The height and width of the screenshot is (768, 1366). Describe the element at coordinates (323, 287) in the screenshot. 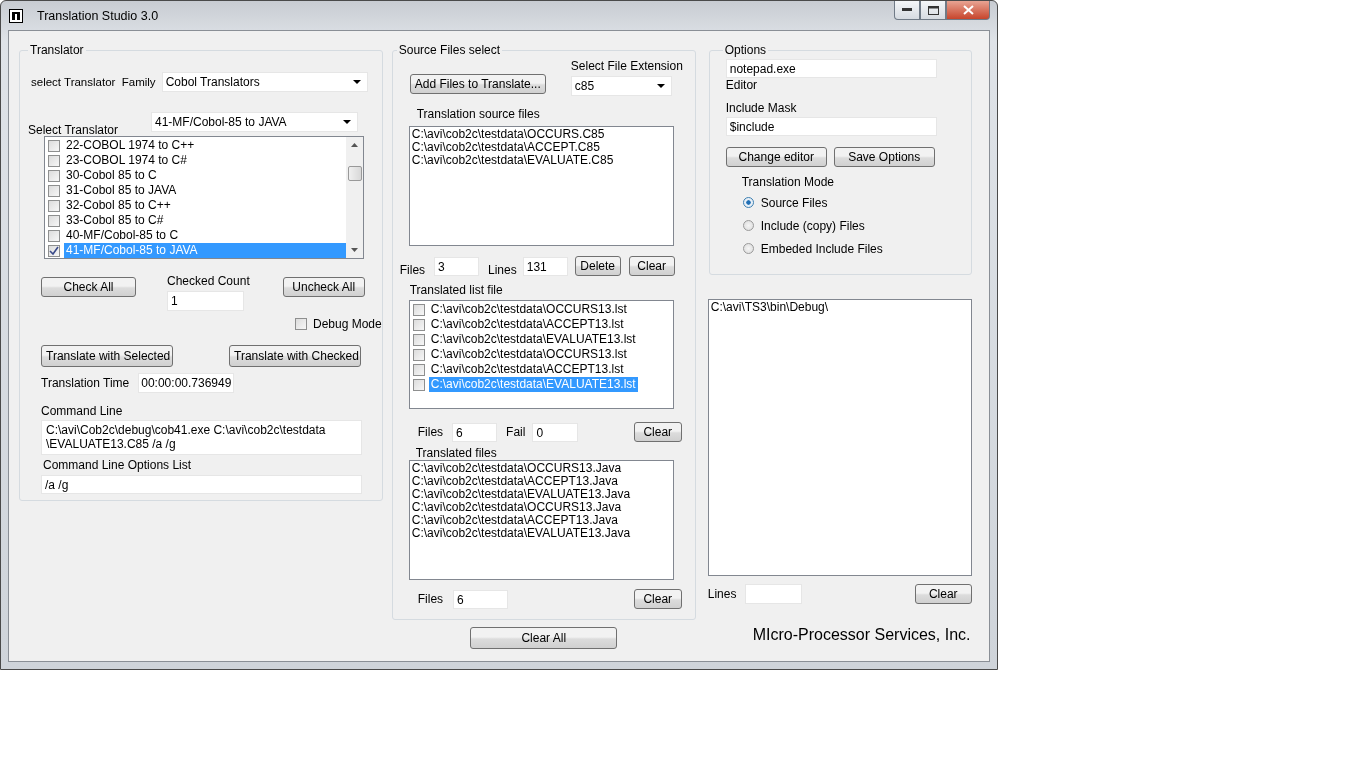

I see `uncheck-all-button: Uncheck All` at that location.